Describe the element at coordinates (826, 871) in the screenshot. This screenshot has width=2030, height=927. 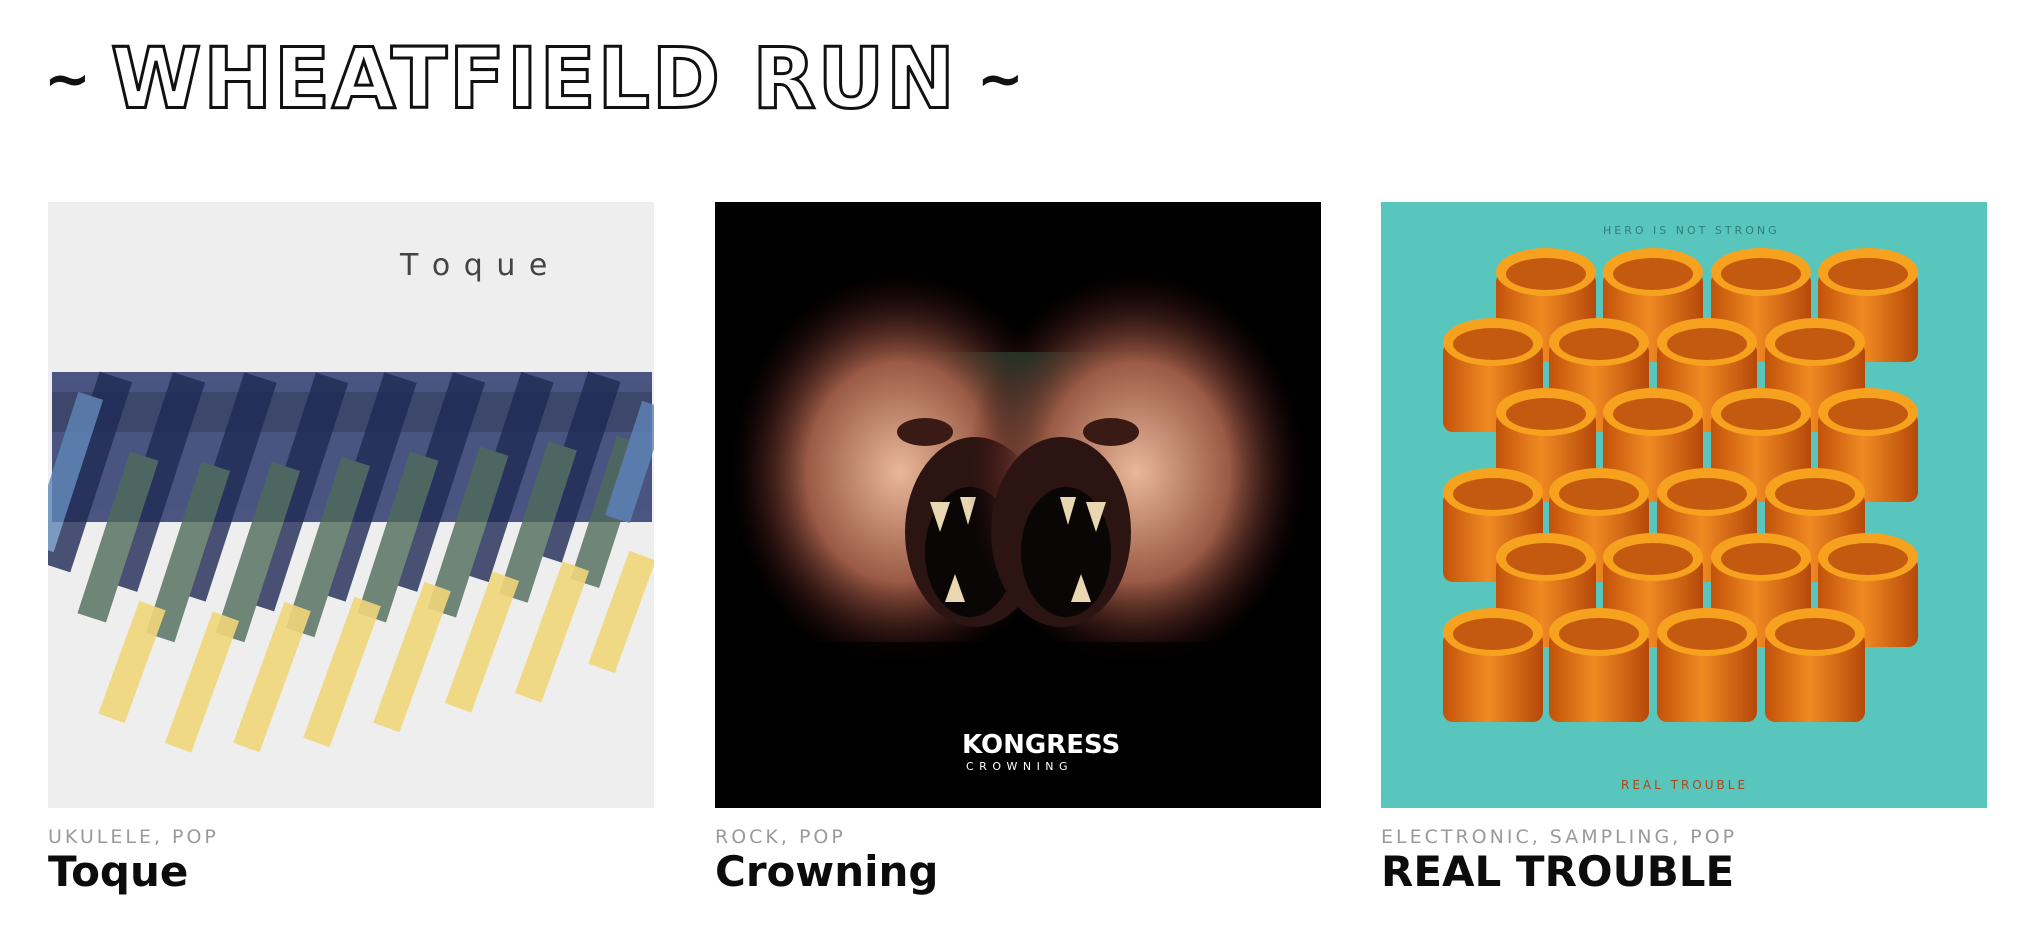
I see `album-title-link: Crowning` at that location.